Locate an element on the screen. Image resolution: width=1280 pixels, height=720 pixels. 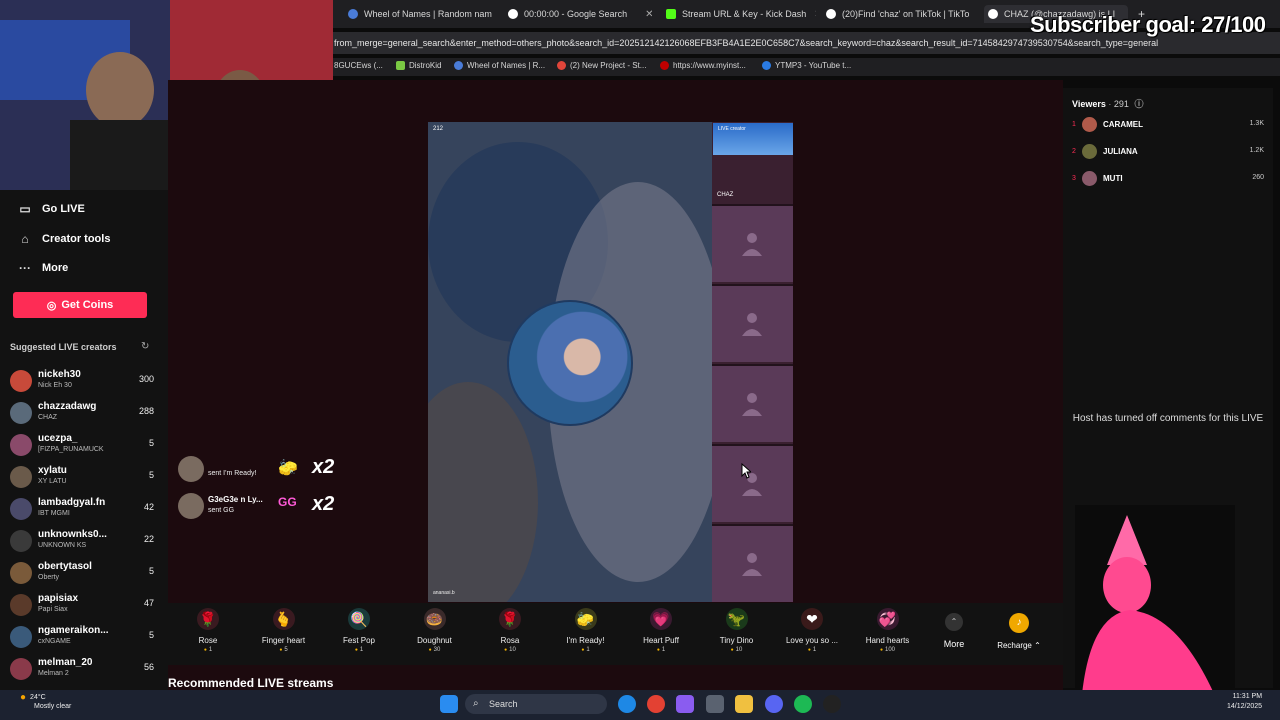
creator-subtitle: [FIZPA_RUNAMUCK is located at coordinates (71, 449).